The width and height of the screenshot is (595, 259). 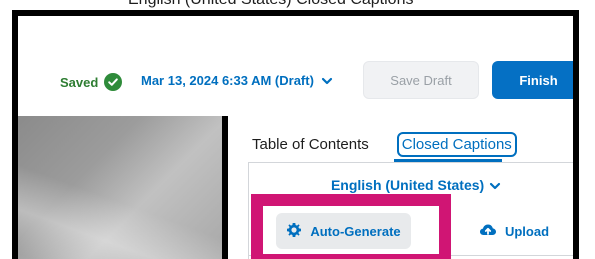 What do you see at coordinates (270, 4) in the screenshot?
I see `cropped-heading-text: English (United States) Closed Captions` at bounding box center [270, 4].